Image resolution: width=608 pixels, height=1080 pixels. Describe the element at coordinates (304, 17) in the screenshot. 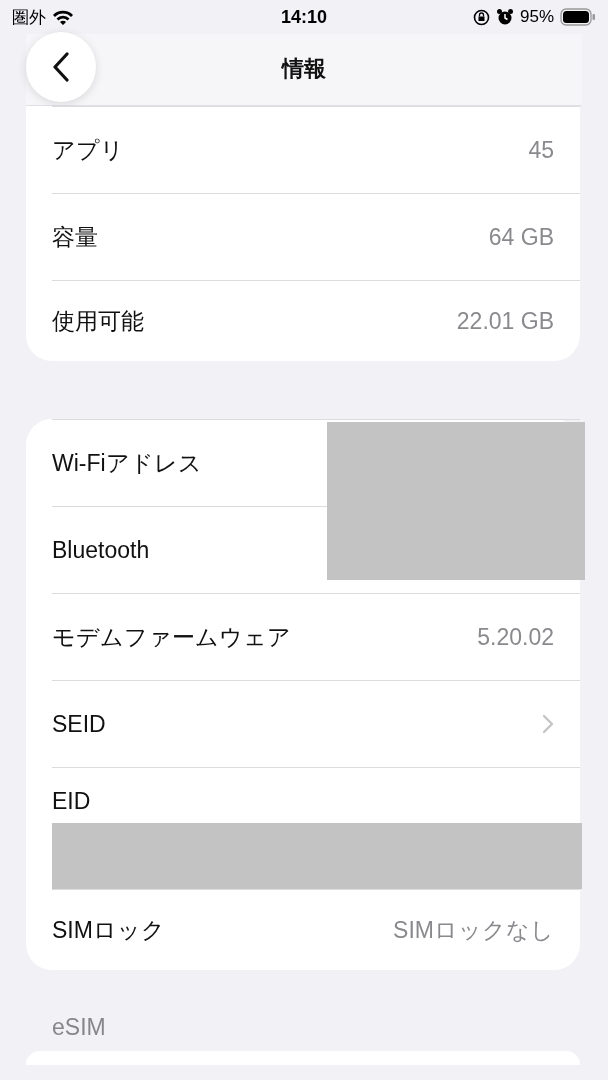

I see `clock-text: 14:10` at that location.